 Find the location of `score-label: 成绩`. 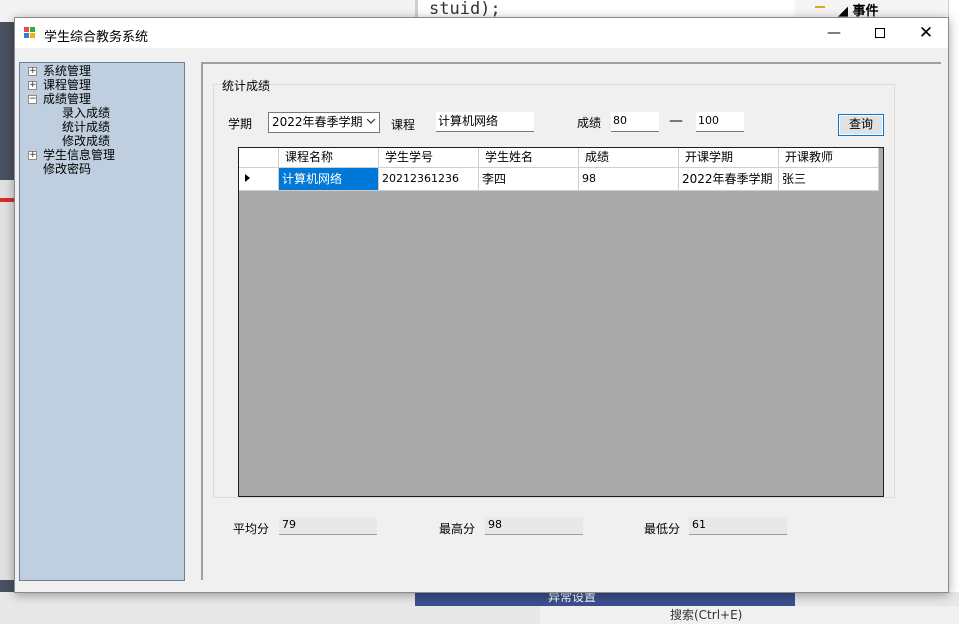

score-label: 成绩 is located at coordinates (589, 123).